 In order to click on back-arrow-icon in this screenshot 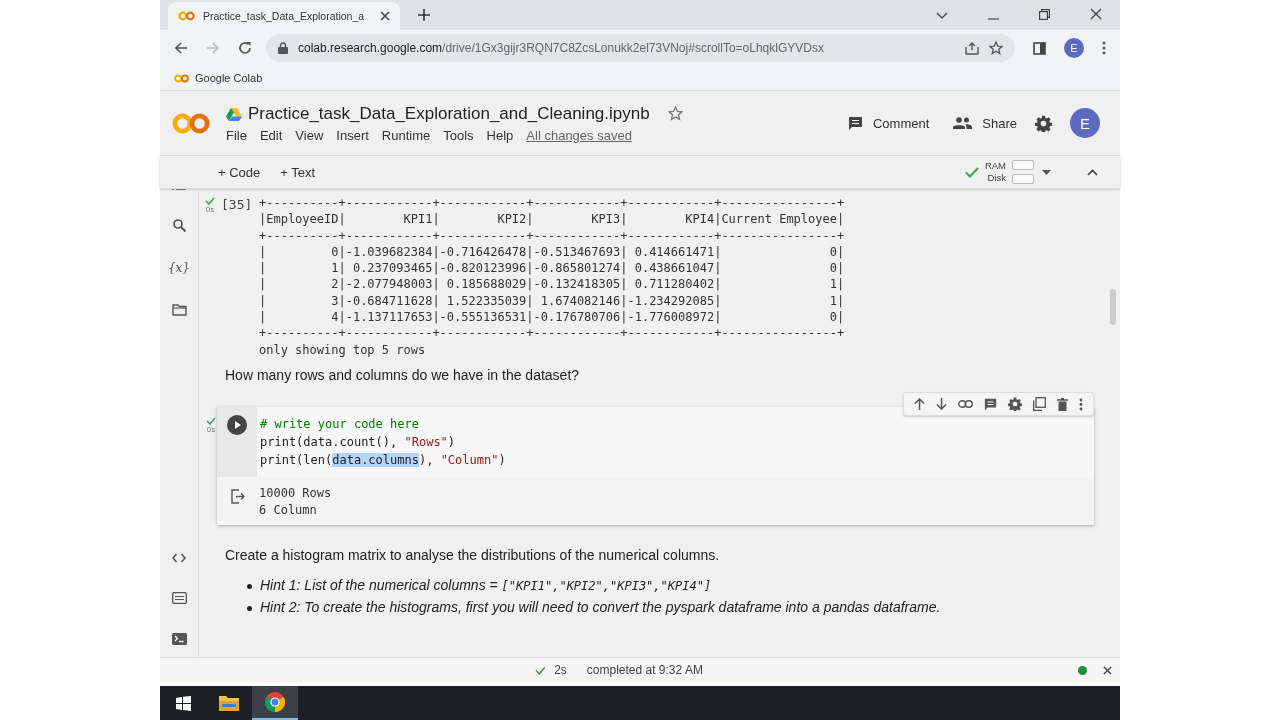, I will do `click(181, 48)`.